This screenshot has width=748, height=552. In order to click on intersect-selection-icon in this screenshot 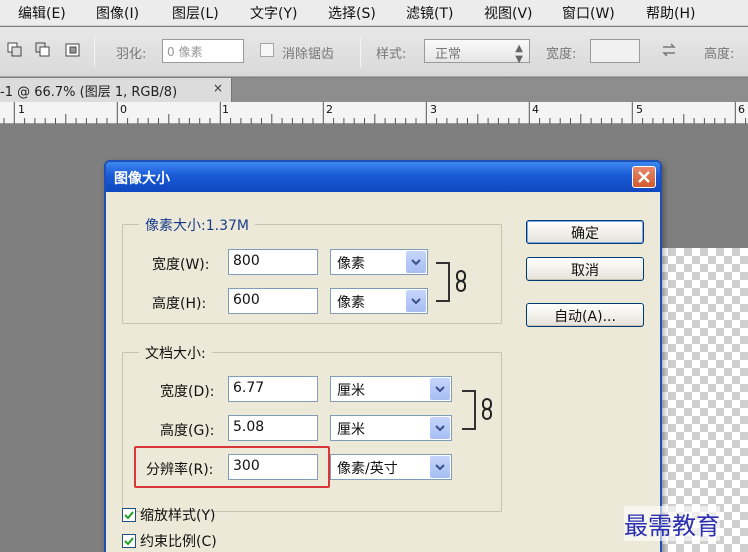, I will do `click(73, 50)`.